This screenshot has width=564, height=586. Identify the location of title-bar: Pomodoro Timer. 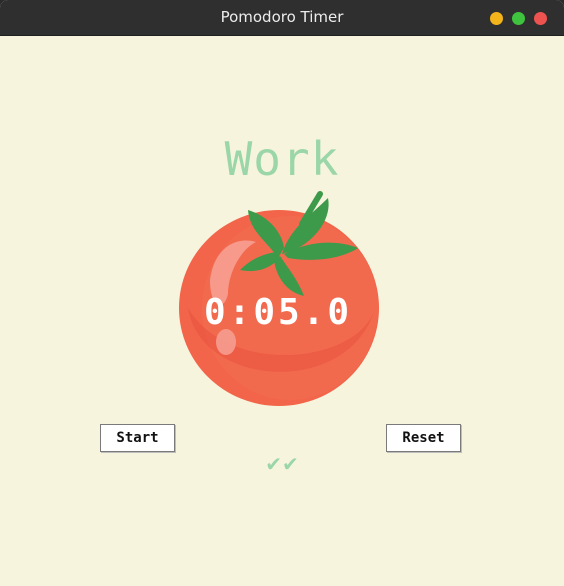
(282, 18).